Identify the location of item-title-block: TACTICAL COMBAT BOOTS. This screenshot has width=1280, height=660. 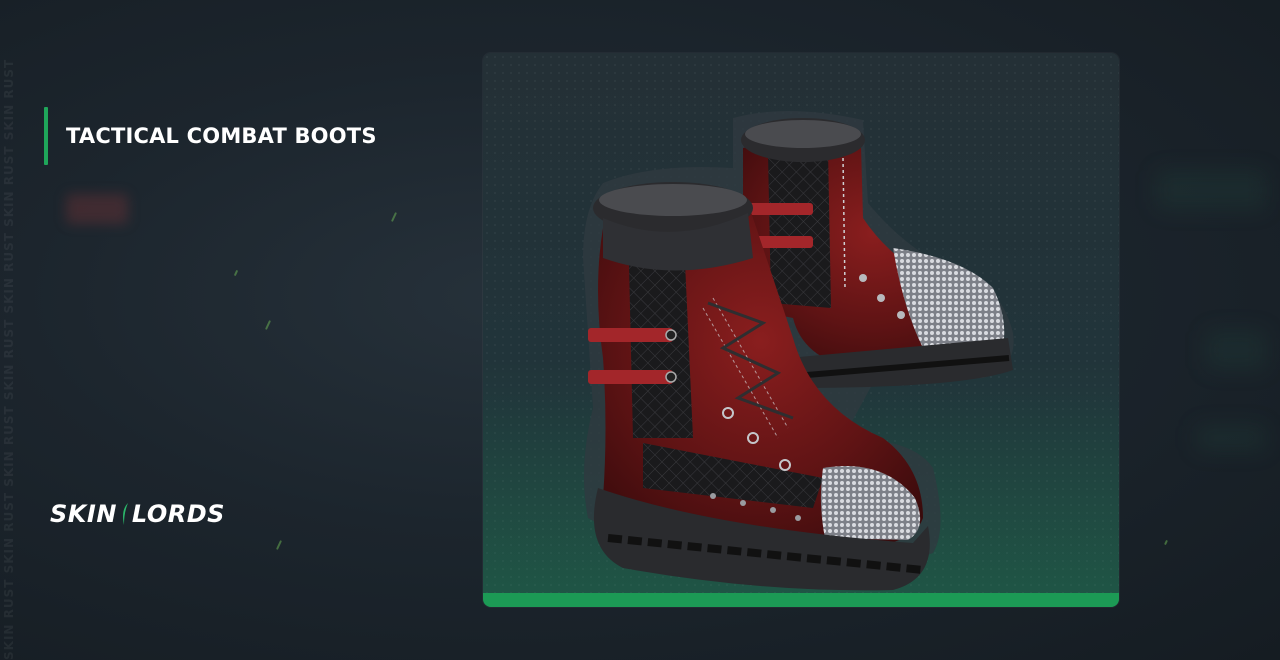
(210, 136).